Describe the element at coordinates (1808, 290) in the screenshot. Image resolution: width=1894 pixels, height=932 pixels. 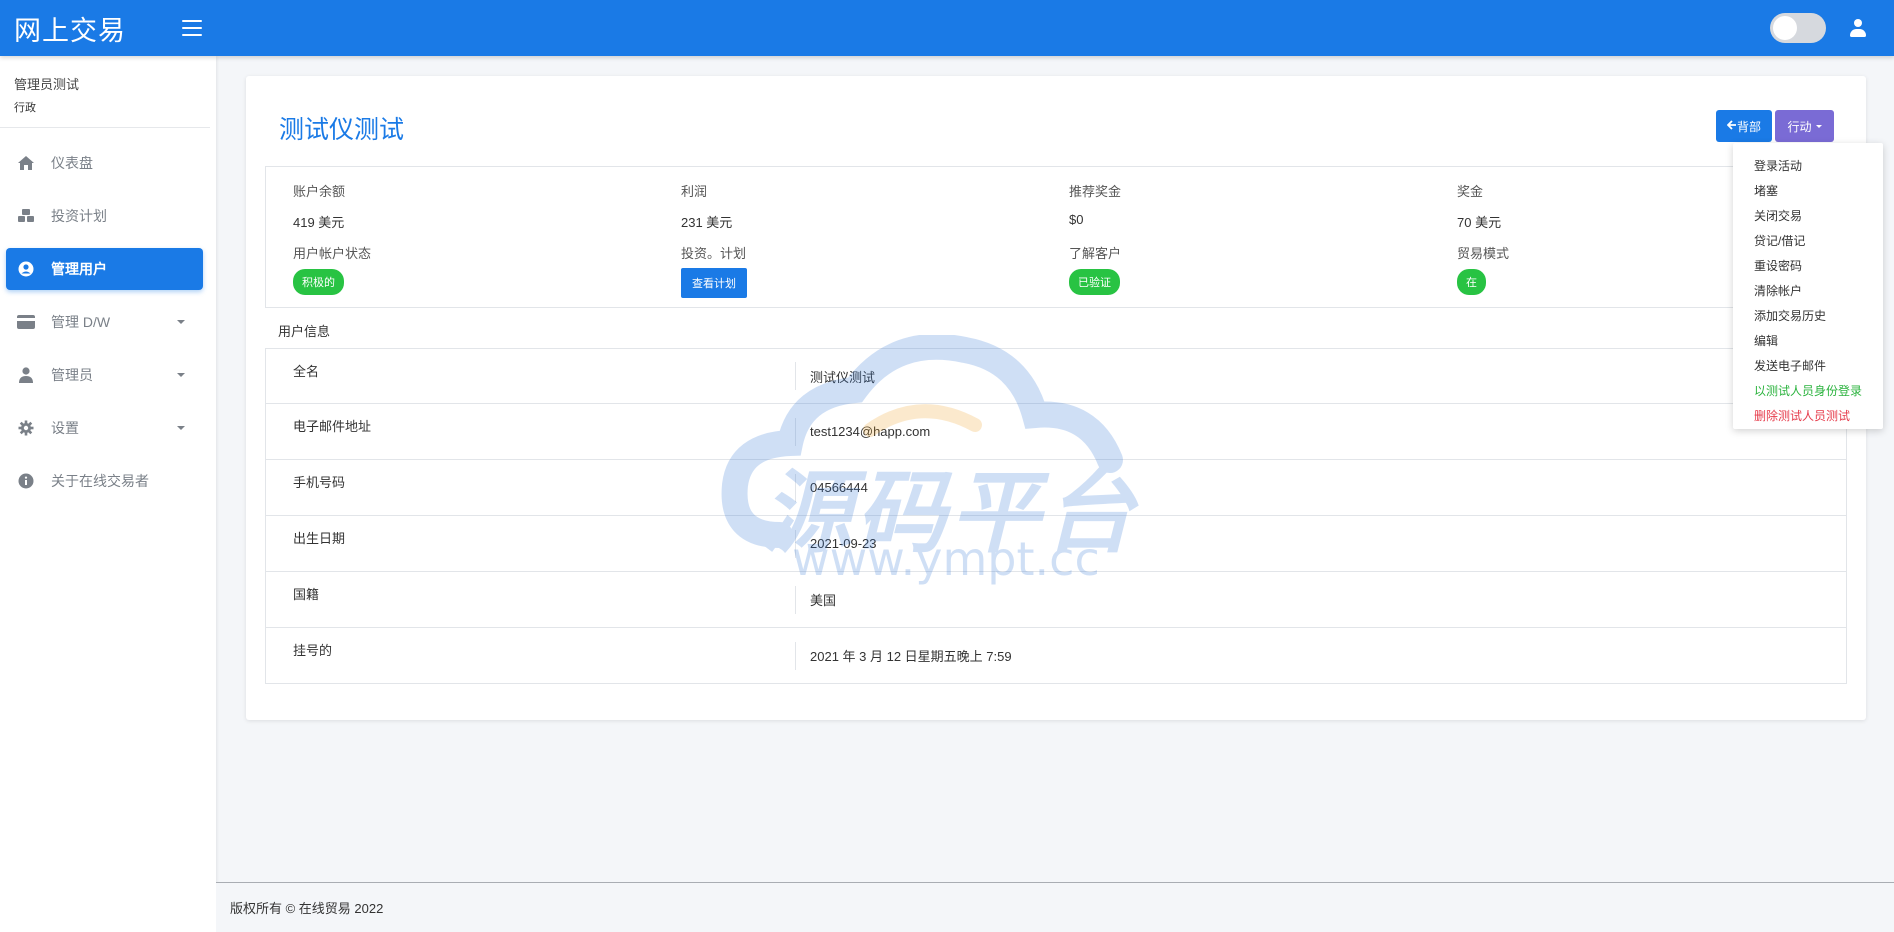
I see `menu-item-clear-account: 清除帐户` at that location.